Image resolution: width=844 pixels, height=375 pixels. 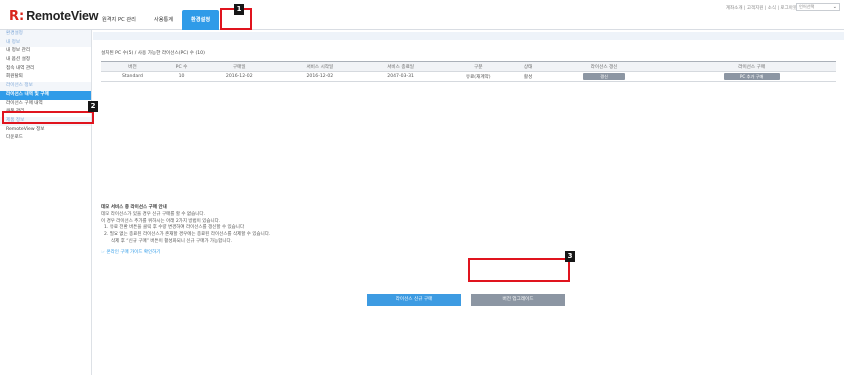 What do you see at coordinates (239, 66) in the screenshot?
I see `col-purchase-date: 구매일` at bounding box center [239, 66].